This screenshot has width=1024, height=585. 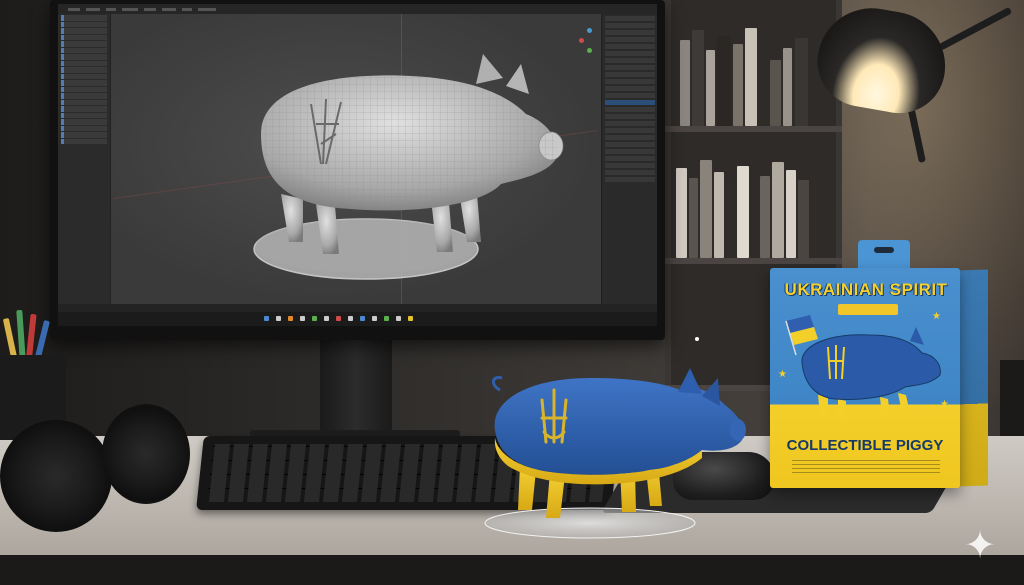 I want to click on blender-status-bar, so click(x=357, y=308).